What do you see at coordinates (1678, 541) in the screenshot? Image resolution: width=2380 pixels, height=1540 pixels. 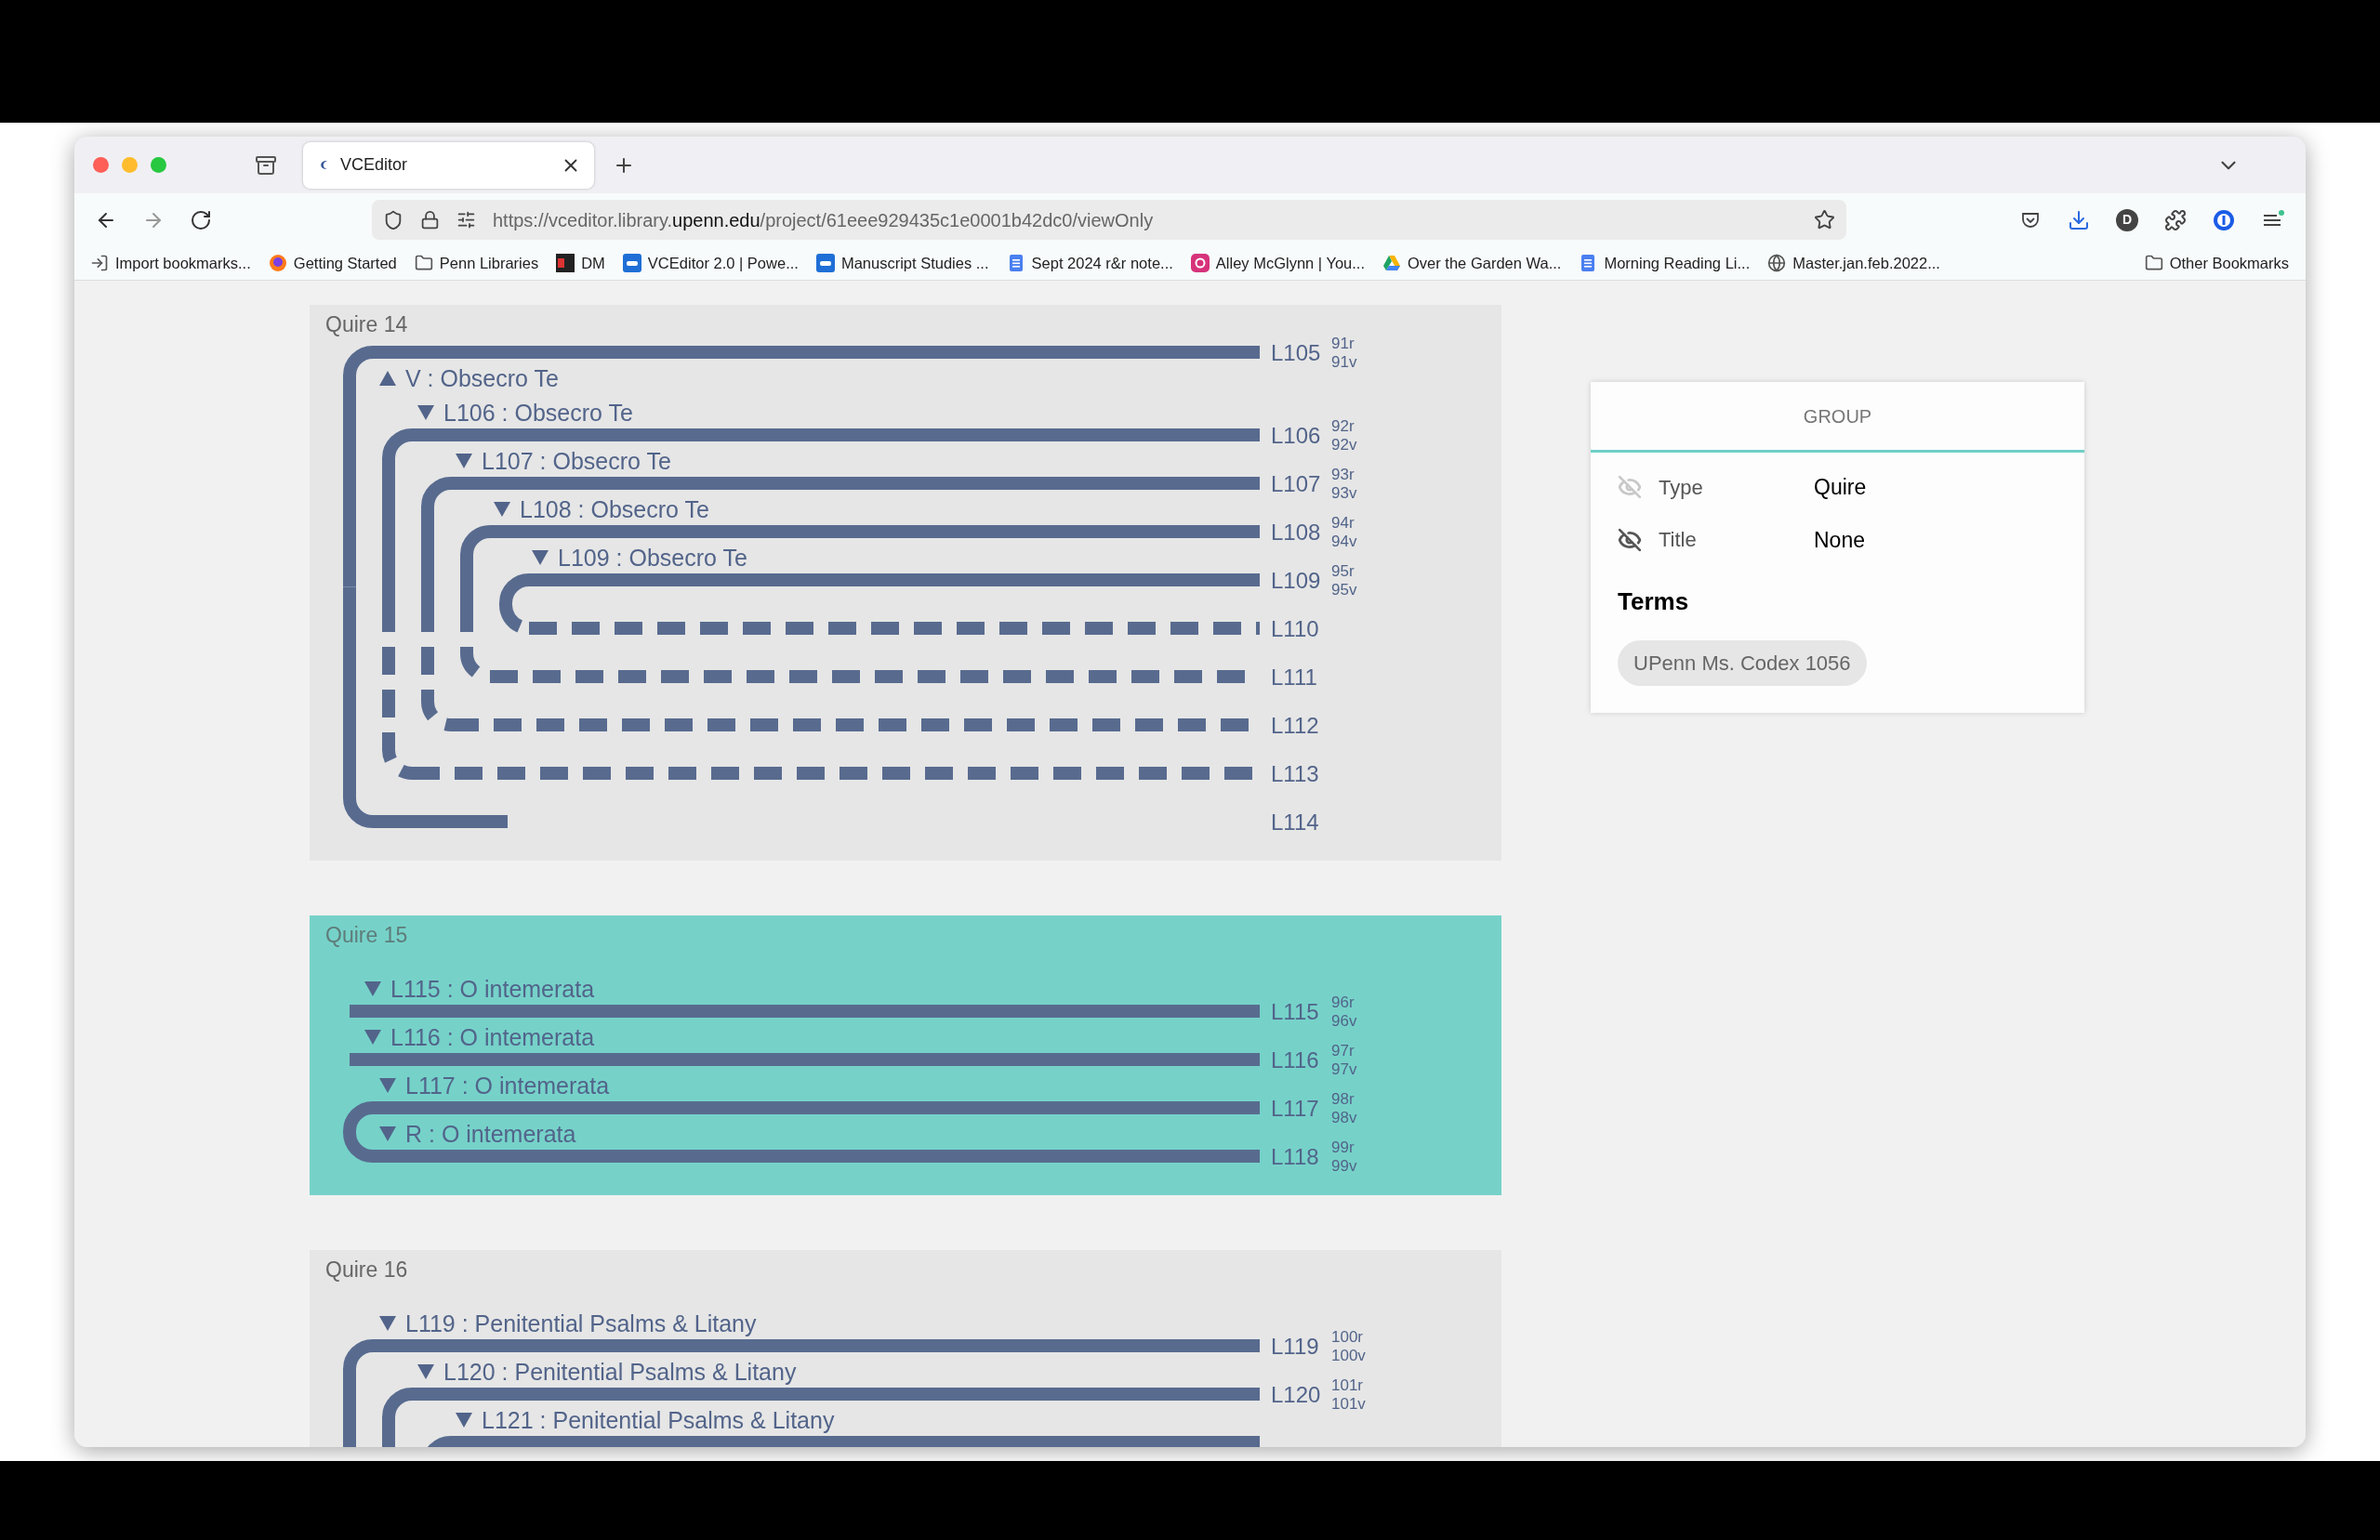 I see `field-label: Title` at bounding box center [1678, 541].